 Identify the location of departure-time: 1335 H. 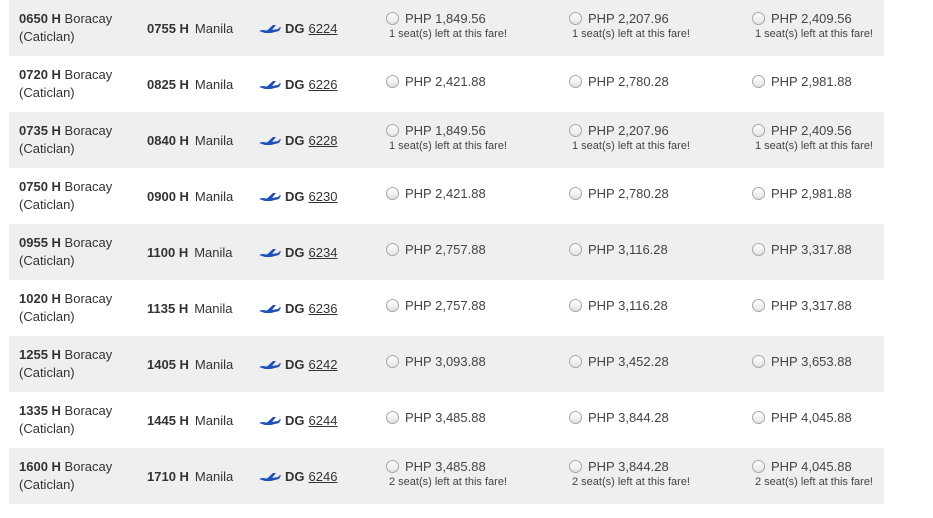
(40, 410).